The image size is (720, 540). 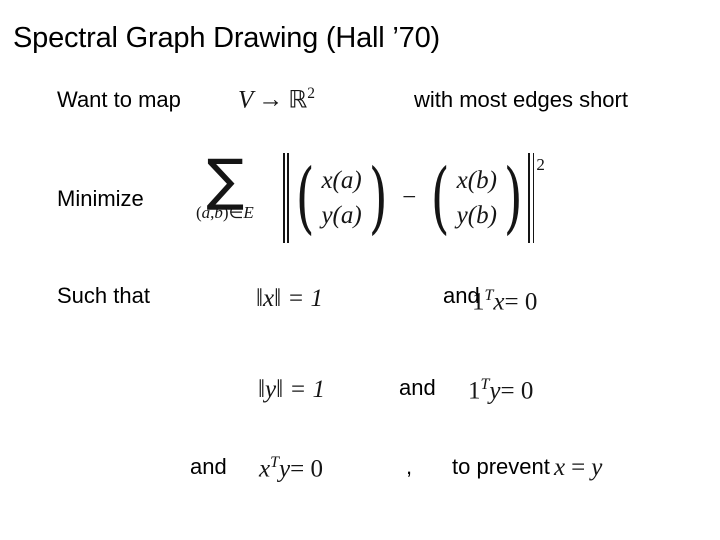 I want to click on vector-b-entries: x(b) y(b), so click(x=477, y=198).